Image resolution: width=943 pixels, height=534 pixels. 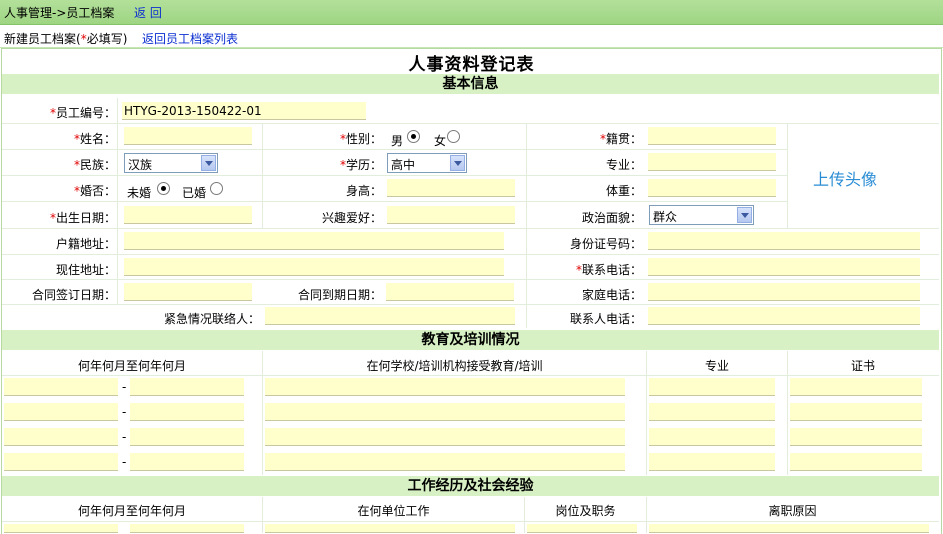 I want to click on phone-field, so click(x=784, y=267).